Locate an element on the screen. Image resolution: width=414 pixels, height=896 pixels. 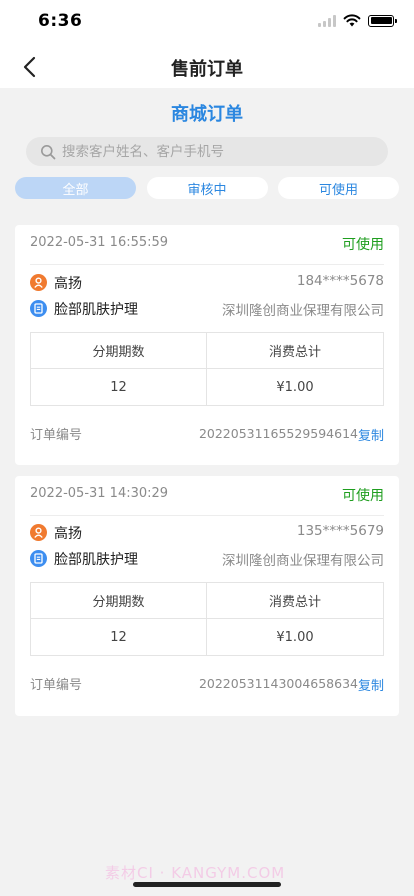
nav-bar: 售前订单 is located at coordinates (207, 67).